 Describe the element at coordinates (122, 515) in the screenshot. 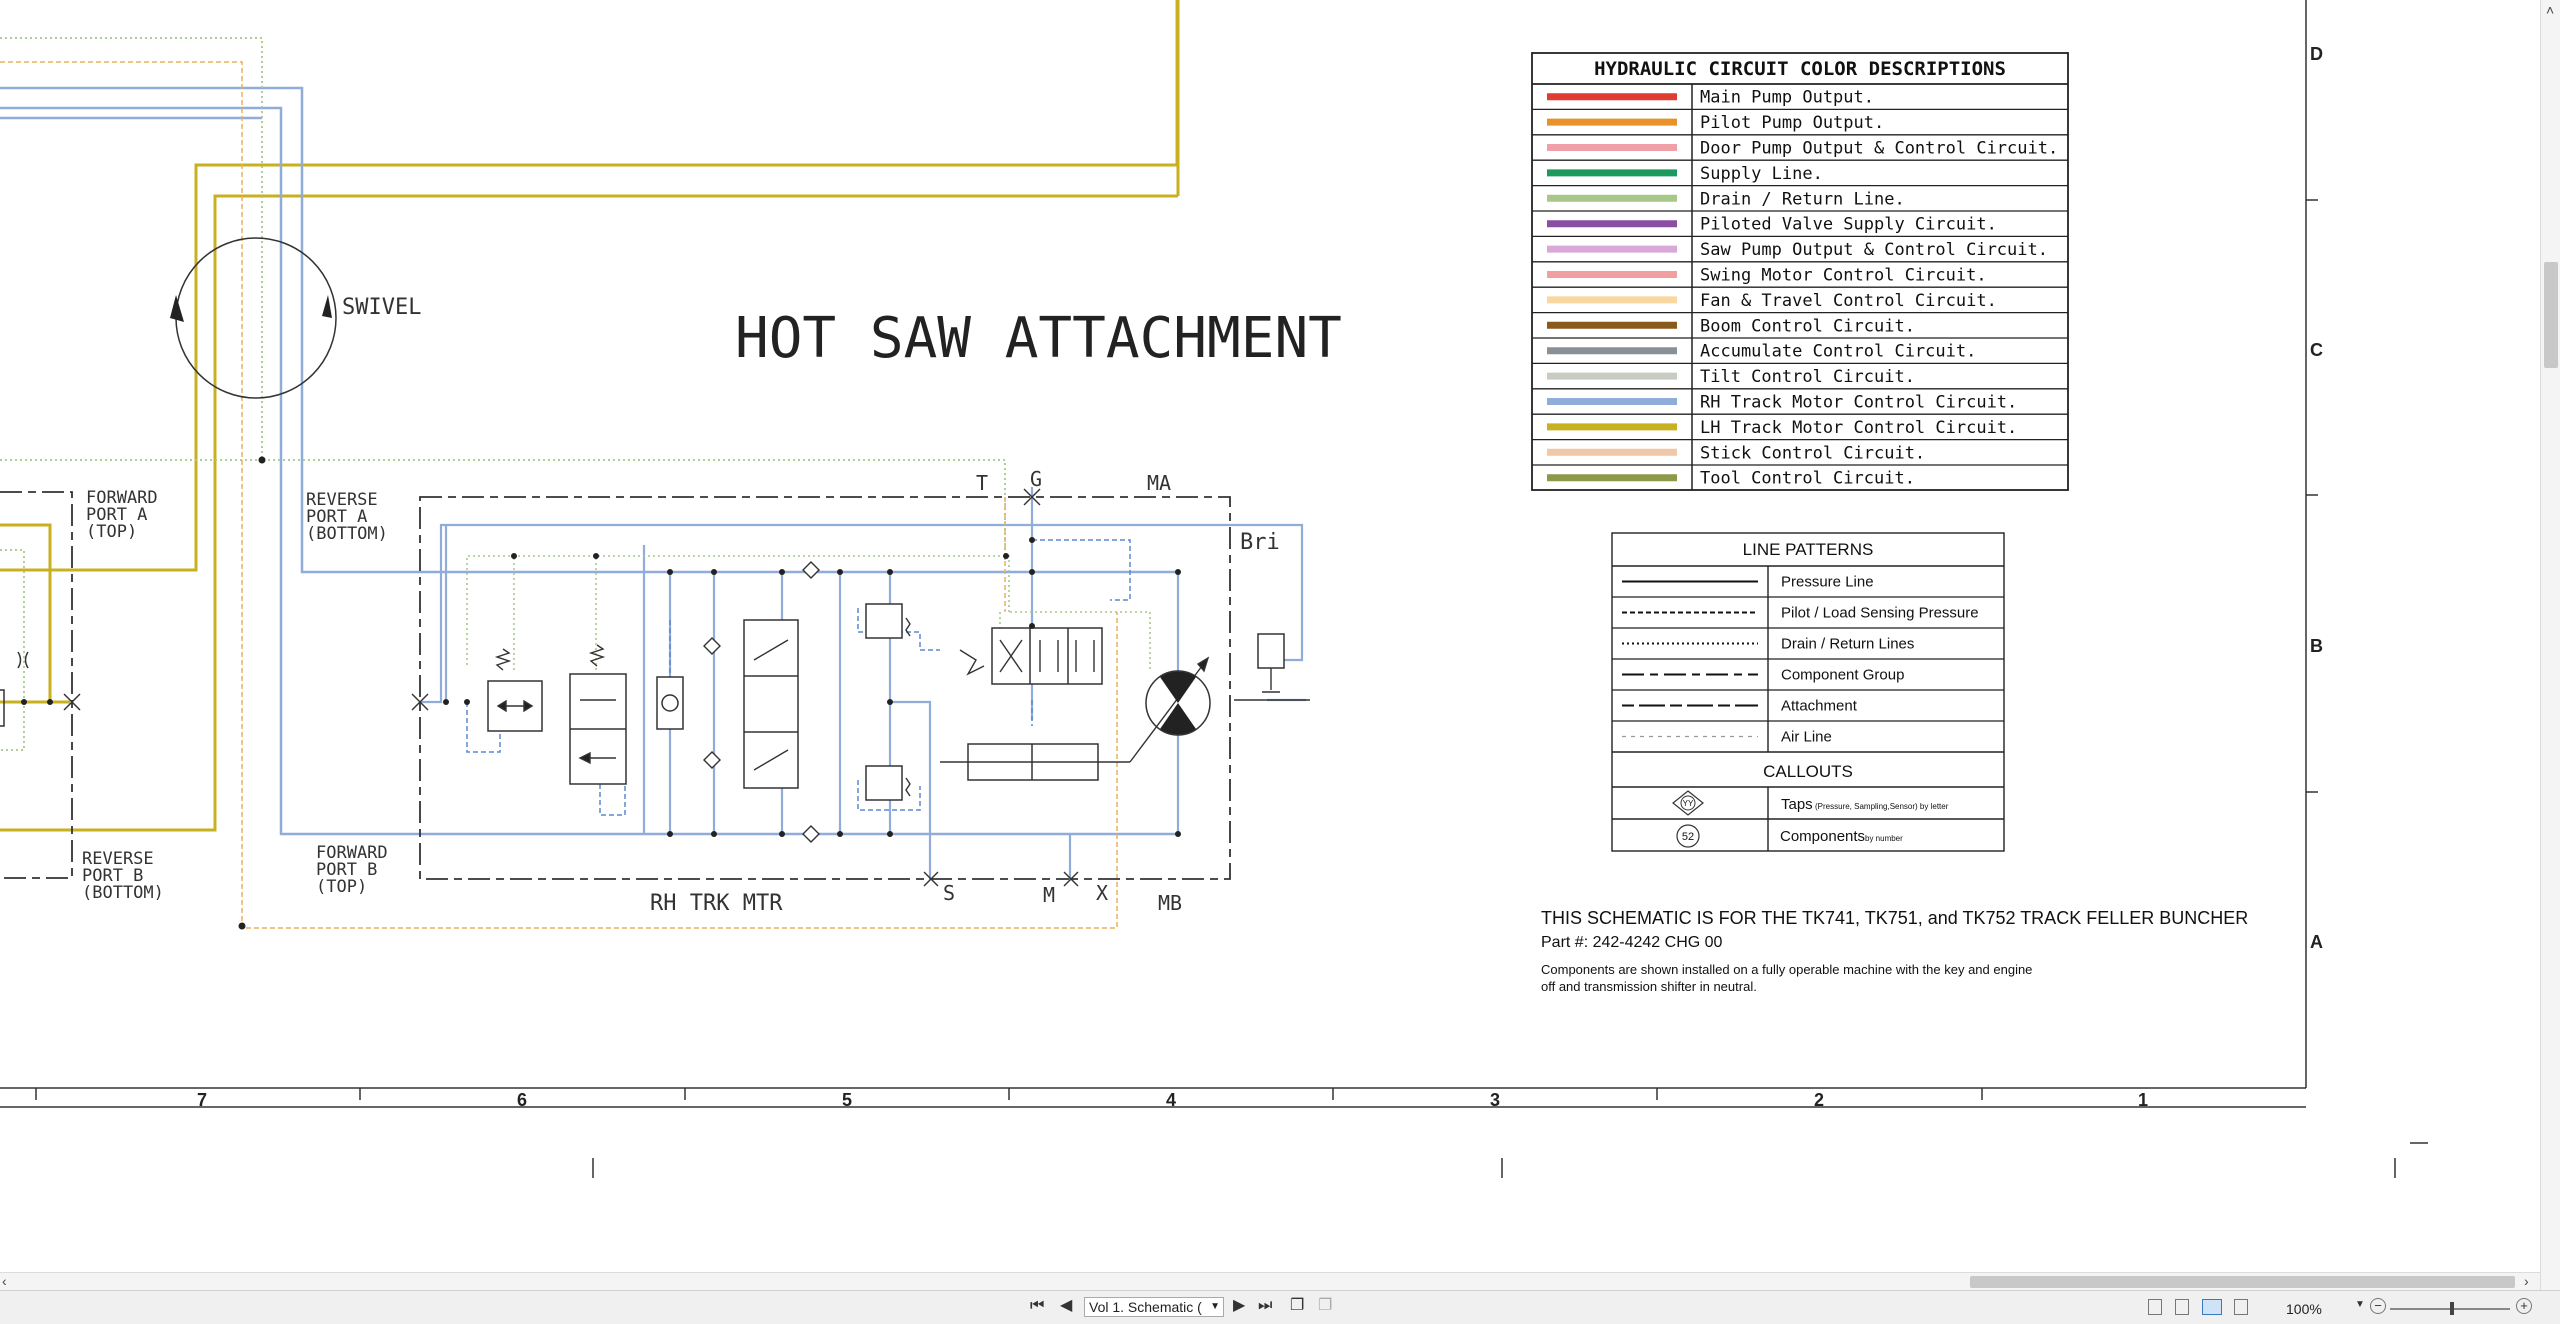

I see `port-label-fwd-a: FORWARD PORT A (TOP)` at that location.